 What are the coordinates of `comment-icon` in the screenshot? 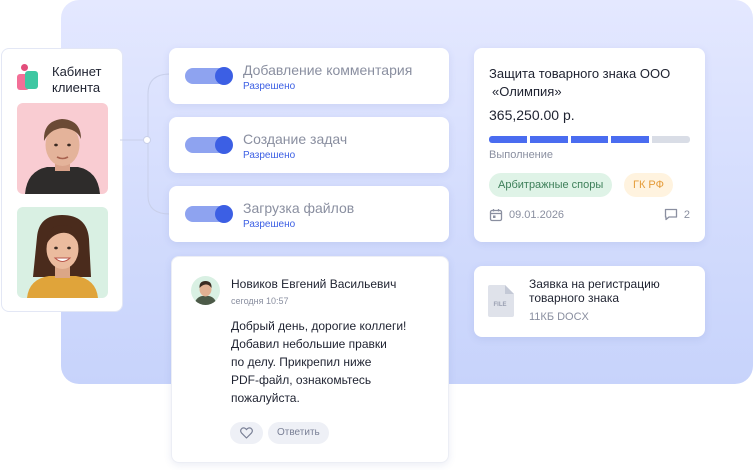 It's located at (671, 214).